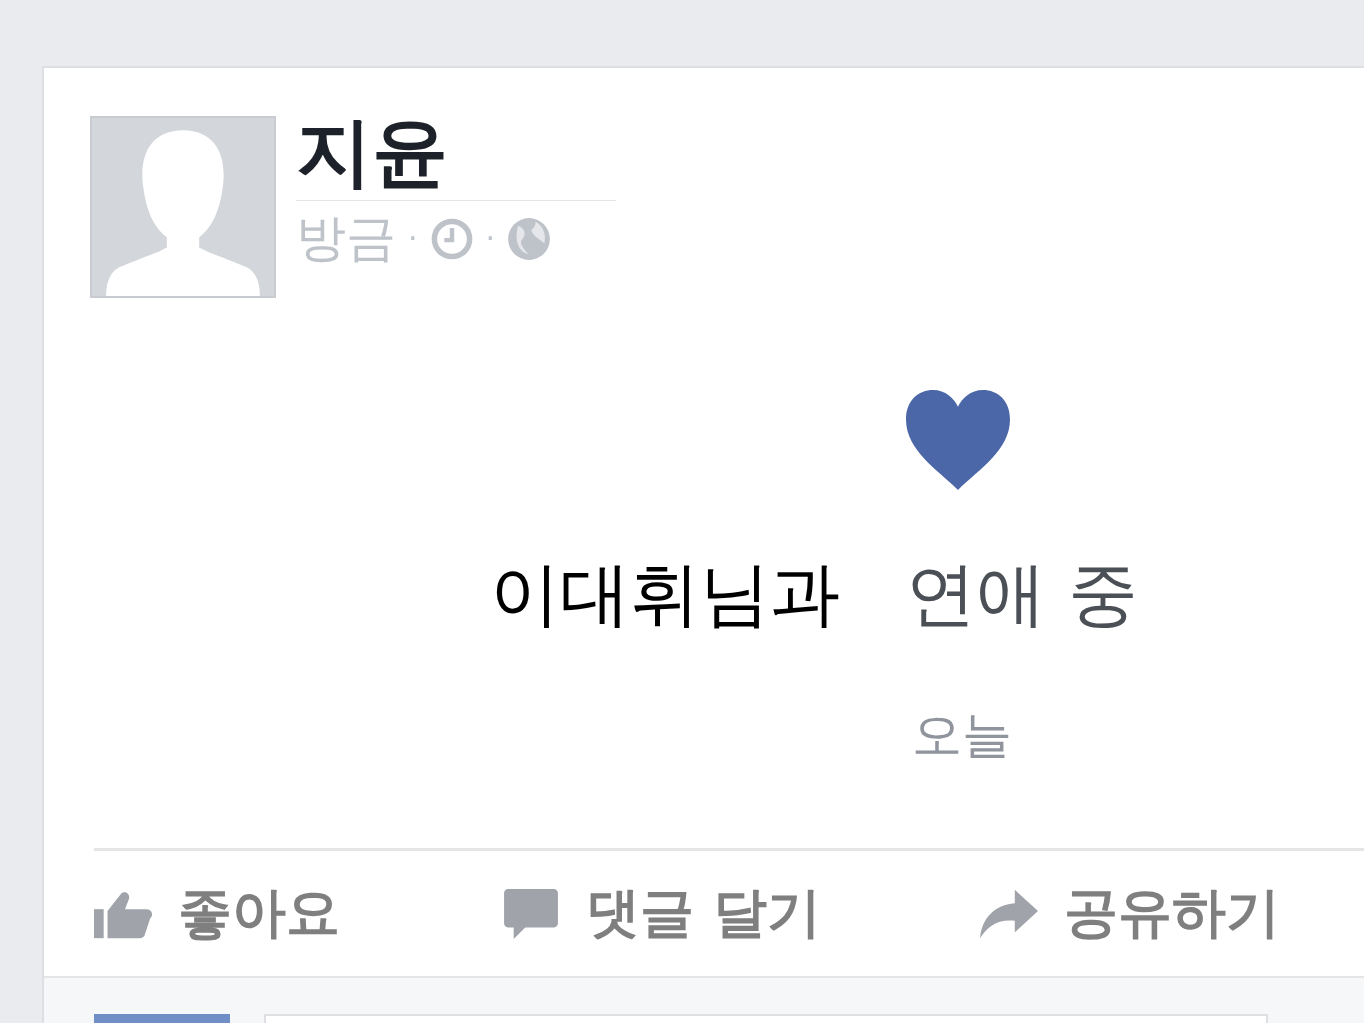 The height and width of the screenshot is (1023, 1364). I want to click on share-button: 공유하기, so click(1130, 913).